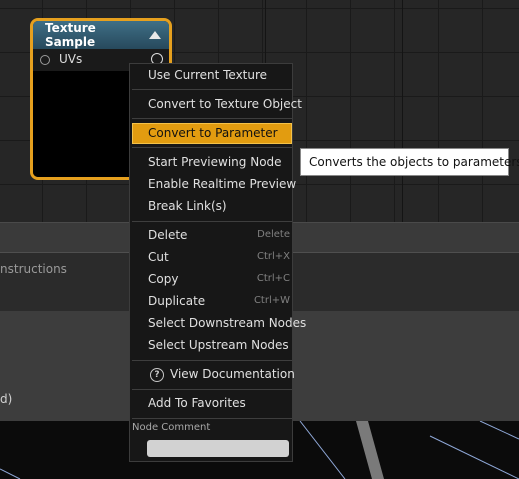 Image resolution: width=519 pixels, height=479 pixels. Describe the element at coordinates (70, 35) in the screenshot. I see `node-title: Texture Sample` at that location.